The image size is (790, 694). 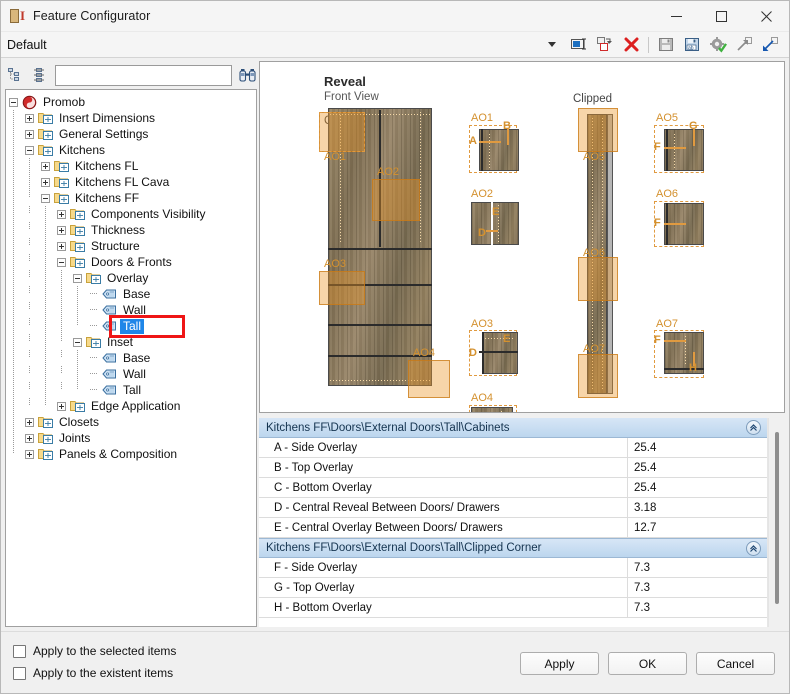 I want to click on tree-node-doors-fronts: Doors & Fronts, so click(x=131, y=262).